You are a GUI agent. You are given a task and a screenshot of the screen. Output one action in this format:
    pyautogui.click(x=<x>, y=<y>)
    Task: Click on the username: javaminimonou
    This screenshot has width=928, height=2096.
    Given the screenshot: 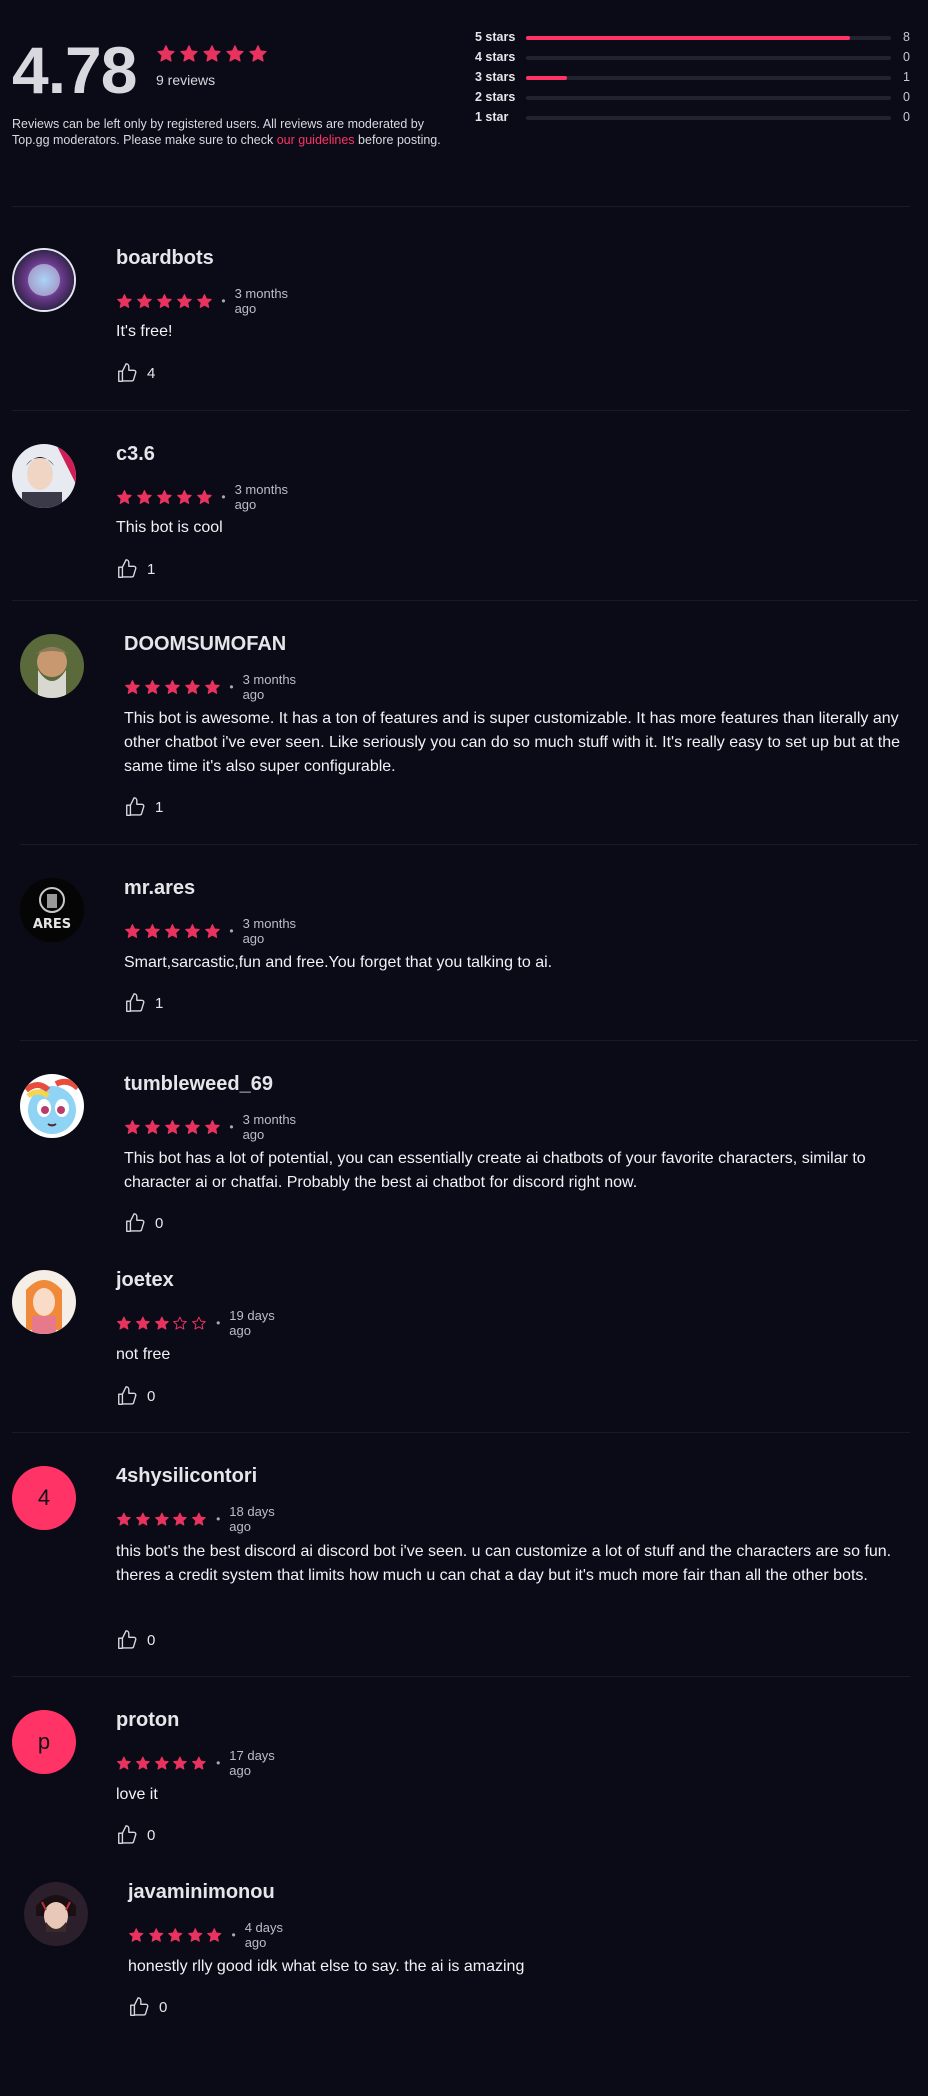 What is the action you would take?
    pyautogui.click(x=201, y=1892)
    